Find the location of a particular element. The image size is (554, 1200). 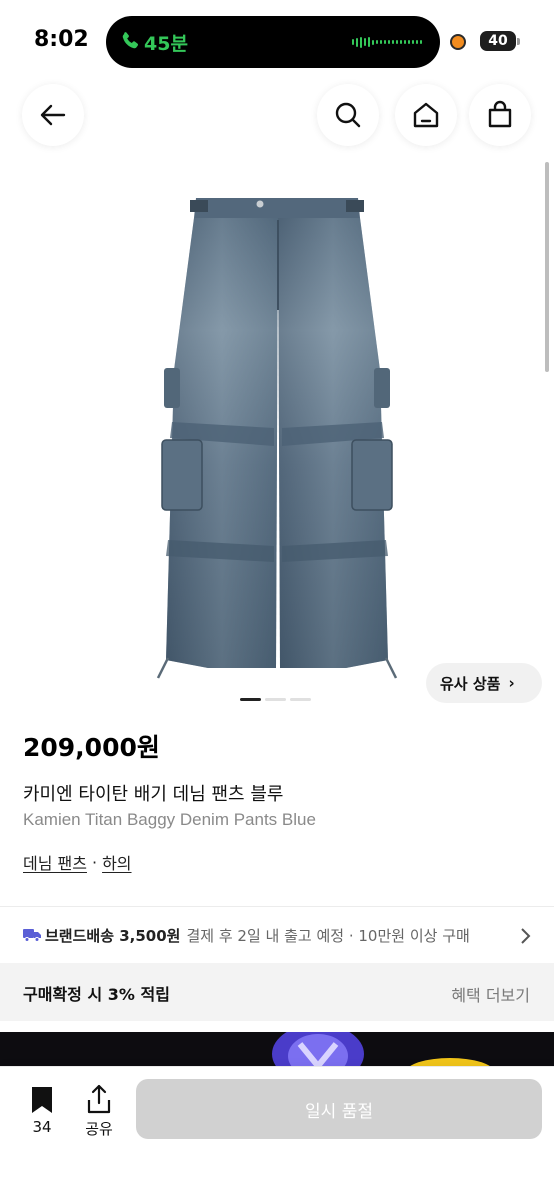

cart-button is located at coordinates (500, 115).